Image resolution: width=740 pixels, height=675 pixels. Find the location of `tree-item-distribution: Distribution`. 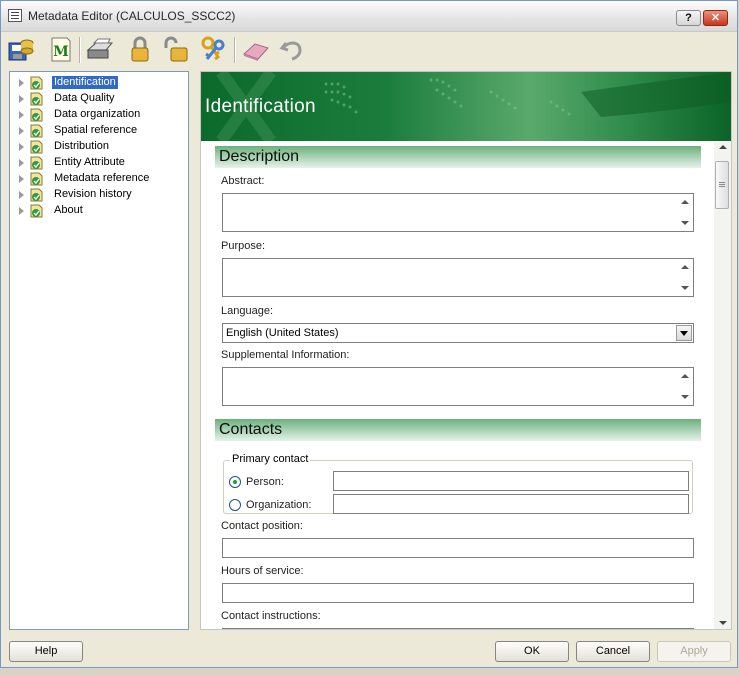

tree-item-distribution: Distribution is located at coordinates (99, 147).